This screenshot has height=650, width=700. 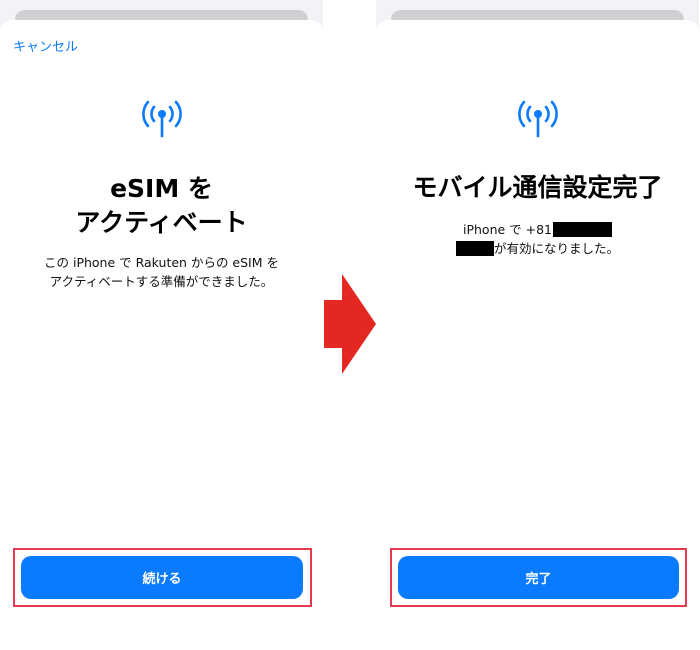 What do you see at coordinates (162, 577) in the screenshot?
I see `continue-button: 続ける` at bounding box center [162, 577].